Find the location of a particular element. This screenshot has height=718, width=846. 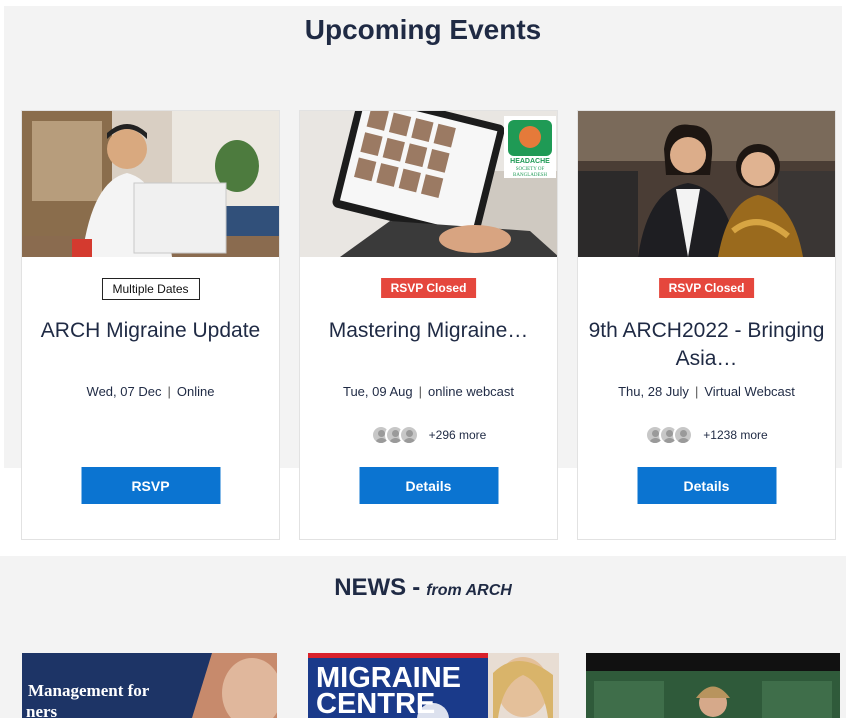

news-card-image: MIGRAINE CENTRE is located at coordinates (433, 685).